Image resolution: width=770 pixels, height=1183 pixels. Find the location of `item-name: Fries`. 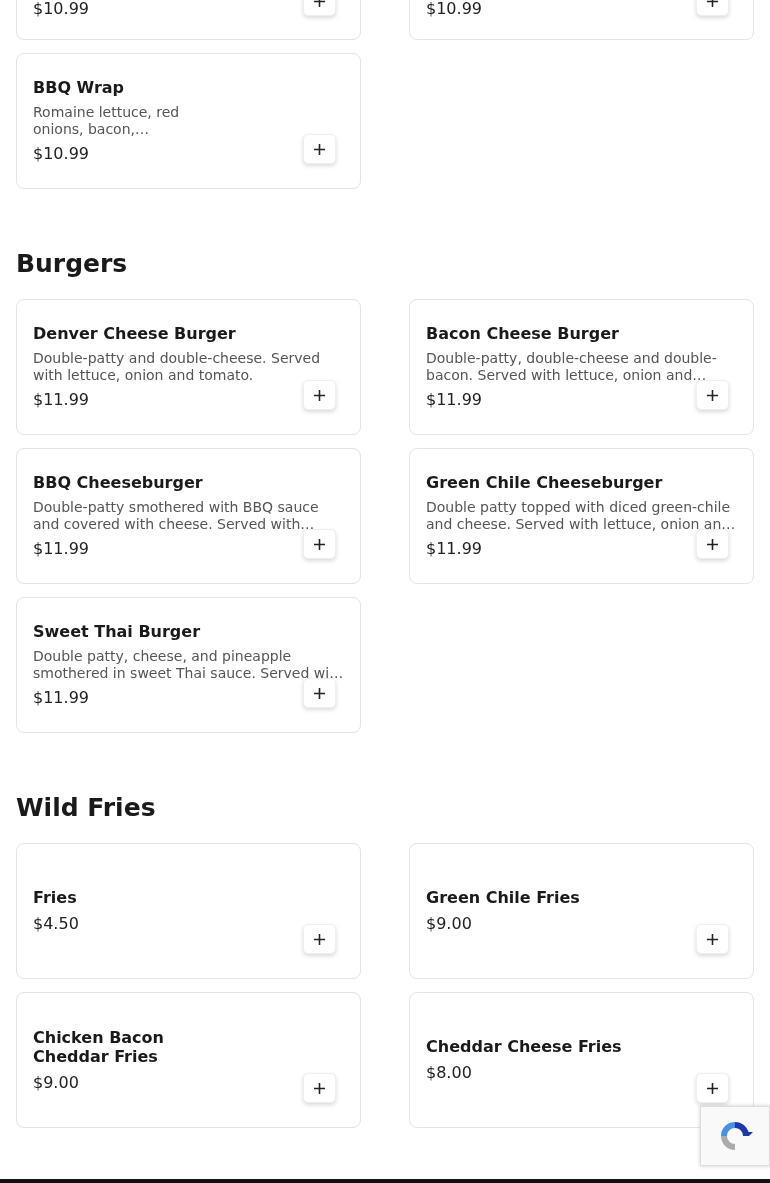

item-name: Fries is located at coordinates (55, 897).